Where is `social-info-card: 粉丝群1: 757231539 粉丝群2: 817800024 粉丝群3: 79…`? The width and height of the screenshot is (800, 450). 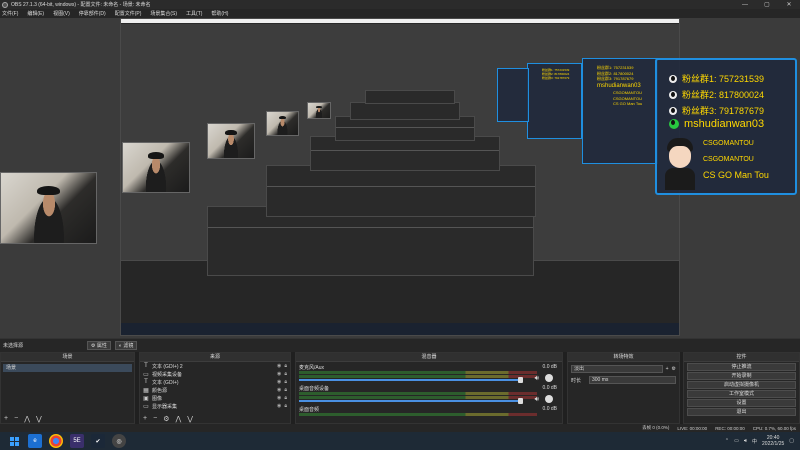
social-info-card: 粉丝群1: 757231539 粉丝群2: 817800024 粉丝群3: 79… is located at coordinates (726, 126).